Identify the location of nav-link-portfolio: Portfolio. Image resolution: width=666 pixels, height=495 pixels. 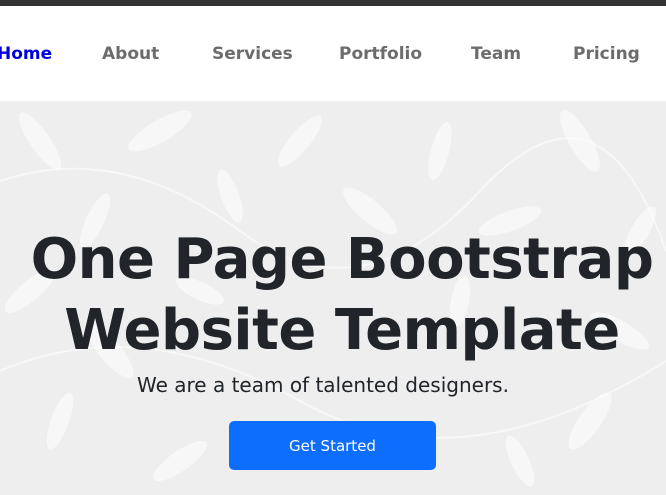
(380, 54).